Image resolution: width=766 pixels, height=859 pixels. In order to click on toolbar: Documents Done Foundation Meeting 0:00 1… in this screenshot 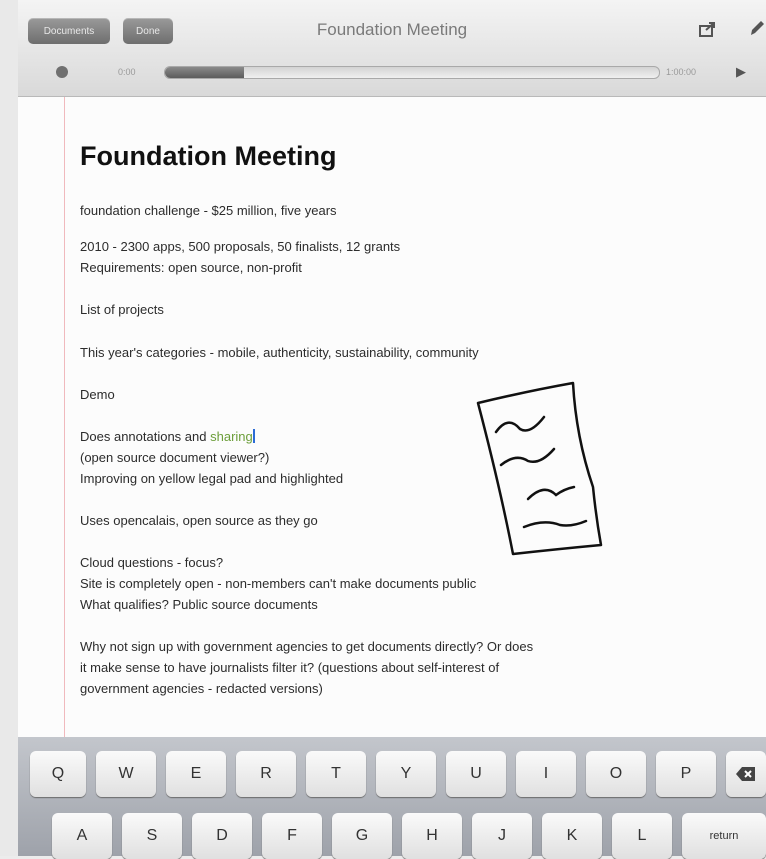, I will do `click(392, 48)`.